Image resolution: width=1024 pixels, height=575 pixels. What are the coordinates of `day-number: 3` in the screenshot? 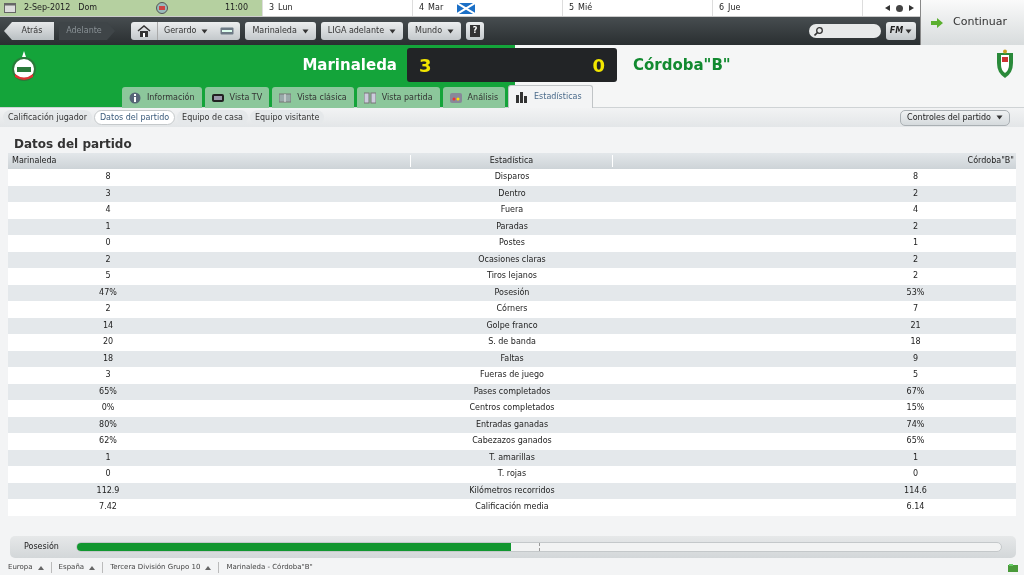 It's located at (272, 8).